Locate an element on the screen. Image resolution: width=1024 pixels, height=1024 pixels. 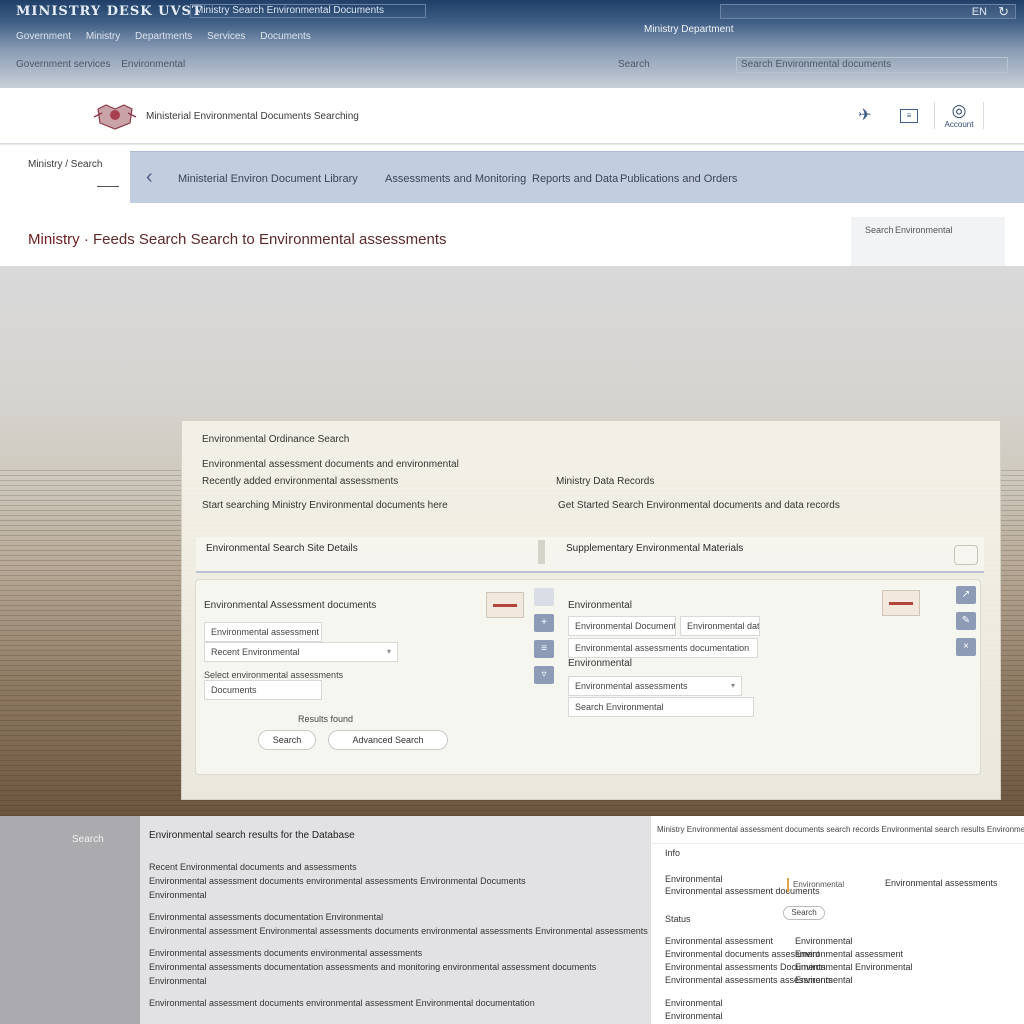
filter-icon: ▿ is located at coordinates (544, 675).